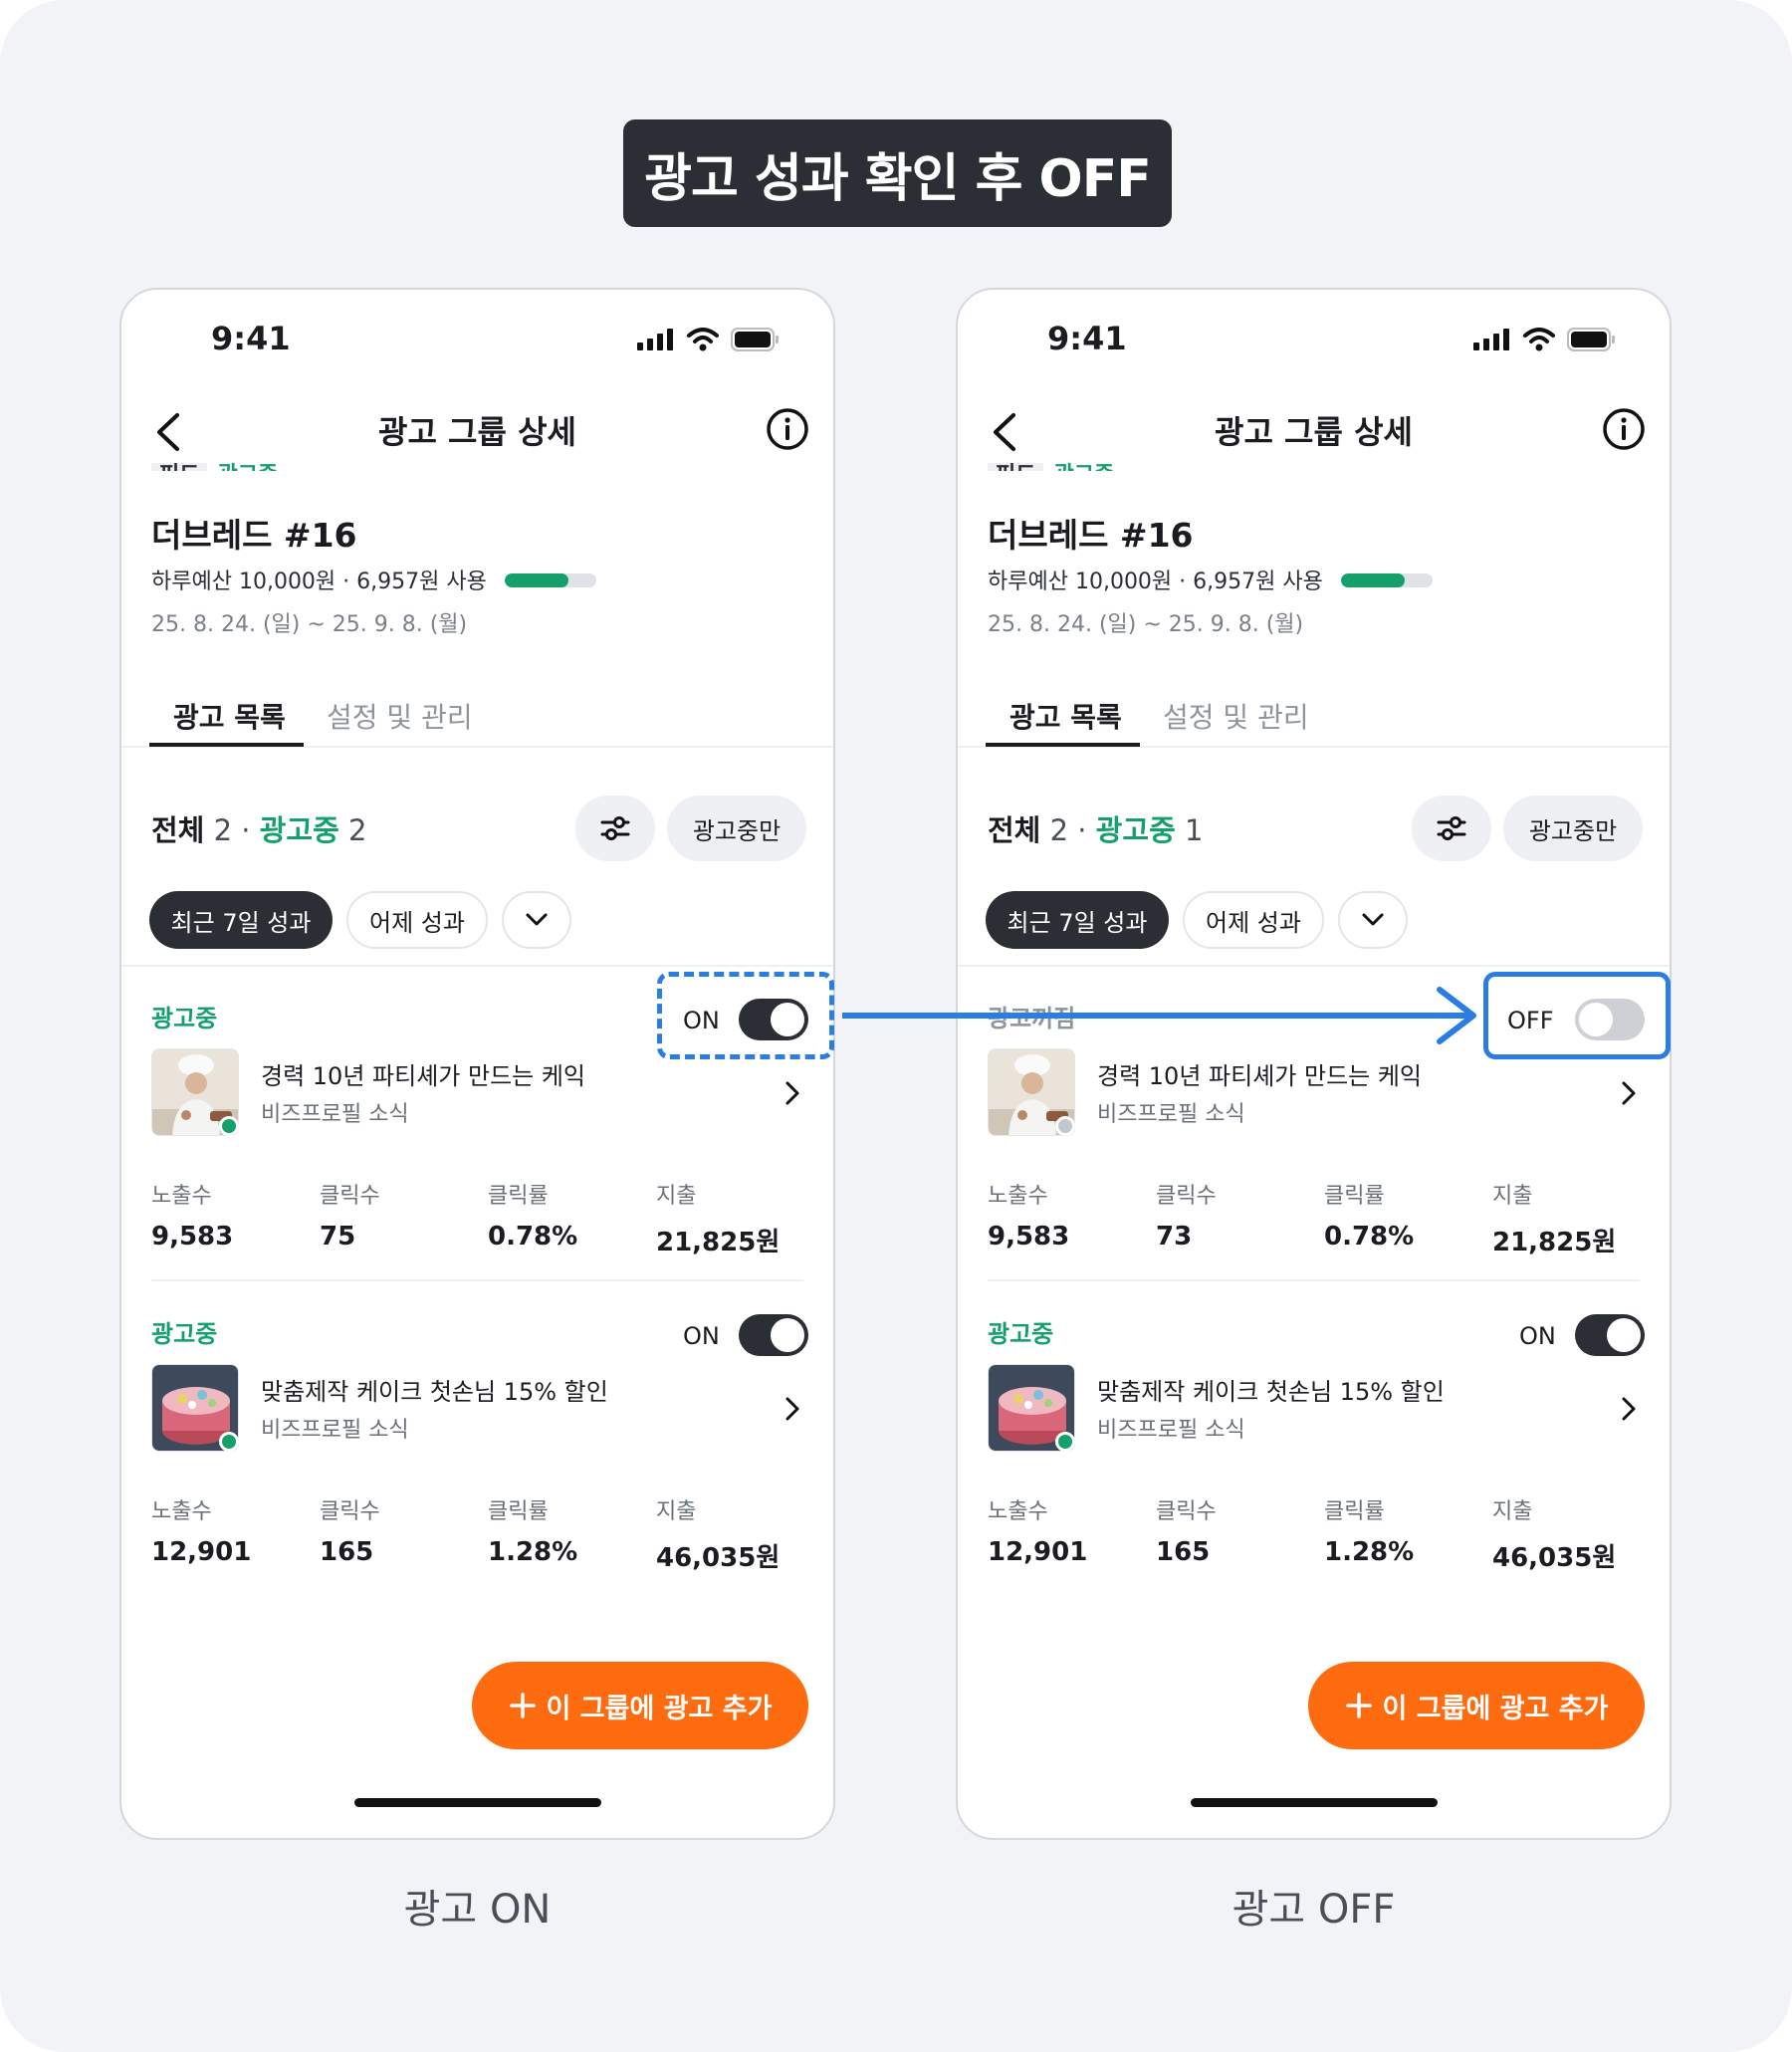 The height and width of the screenshot is (2052, 1792). Describe the element at coordinates (1370, 1237) in the screenshot. I see `metric-value: 0.78%` at that location.